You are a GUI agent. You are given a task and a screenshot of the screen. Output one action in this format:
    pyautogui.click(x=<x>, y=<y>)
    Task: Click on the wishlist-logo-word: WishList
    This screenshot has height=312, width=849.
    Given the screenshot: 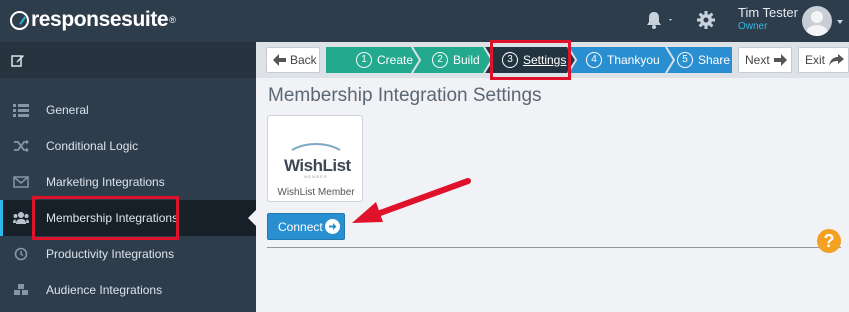 What is the action you would take?
    pyautogui.click(x=317, y=165)
    